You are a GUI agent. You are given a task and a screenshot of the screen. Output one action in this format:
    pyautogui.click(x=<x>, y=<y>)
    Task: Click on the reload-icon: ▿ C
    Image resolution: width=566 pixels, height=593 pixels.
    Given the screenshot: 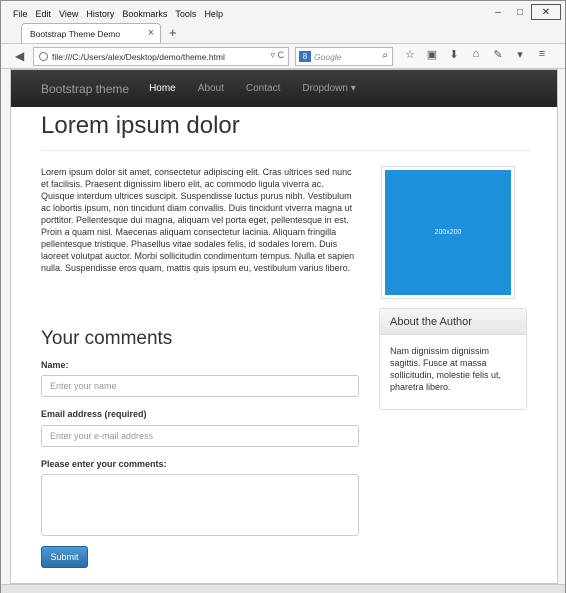 What is the action you would take?
    pyautogui.click(x=277, y=55)
    